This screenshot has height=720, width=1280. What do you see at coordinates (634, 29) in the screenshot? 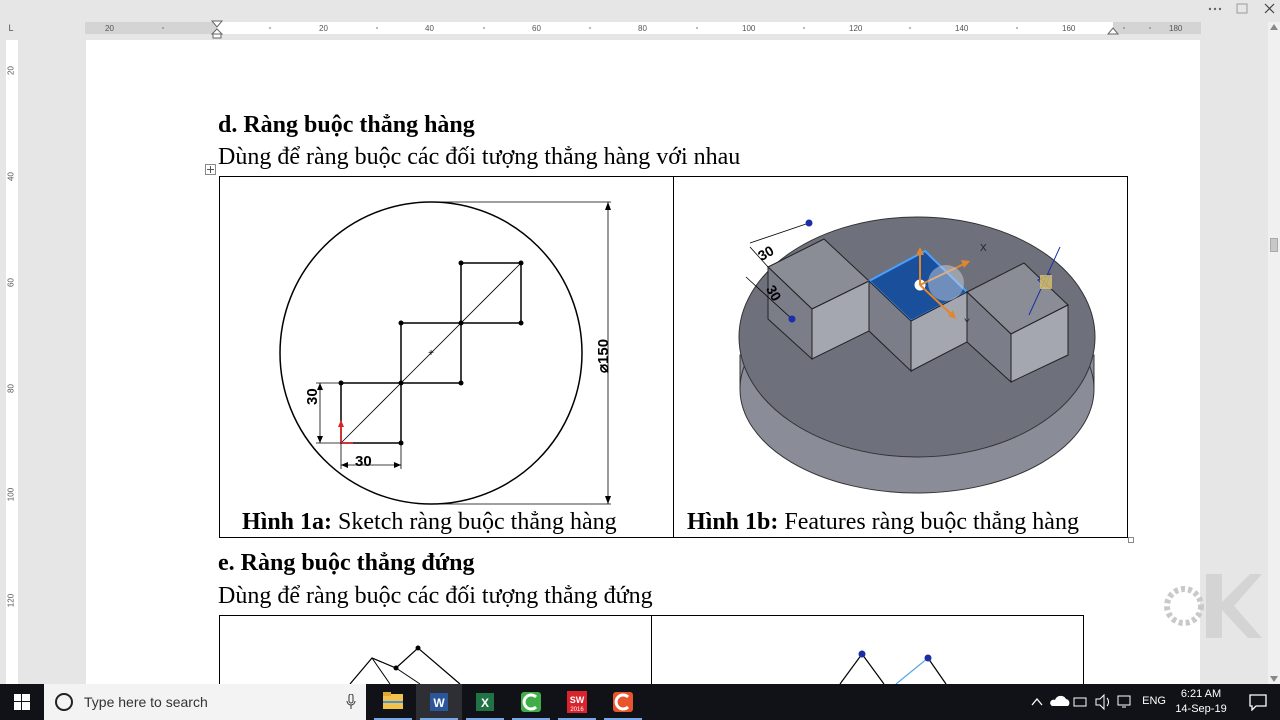
I see `horizontal-ruler: 20 20 40 60 80 100 120 140 160 180` at bounding box center [634, 29].